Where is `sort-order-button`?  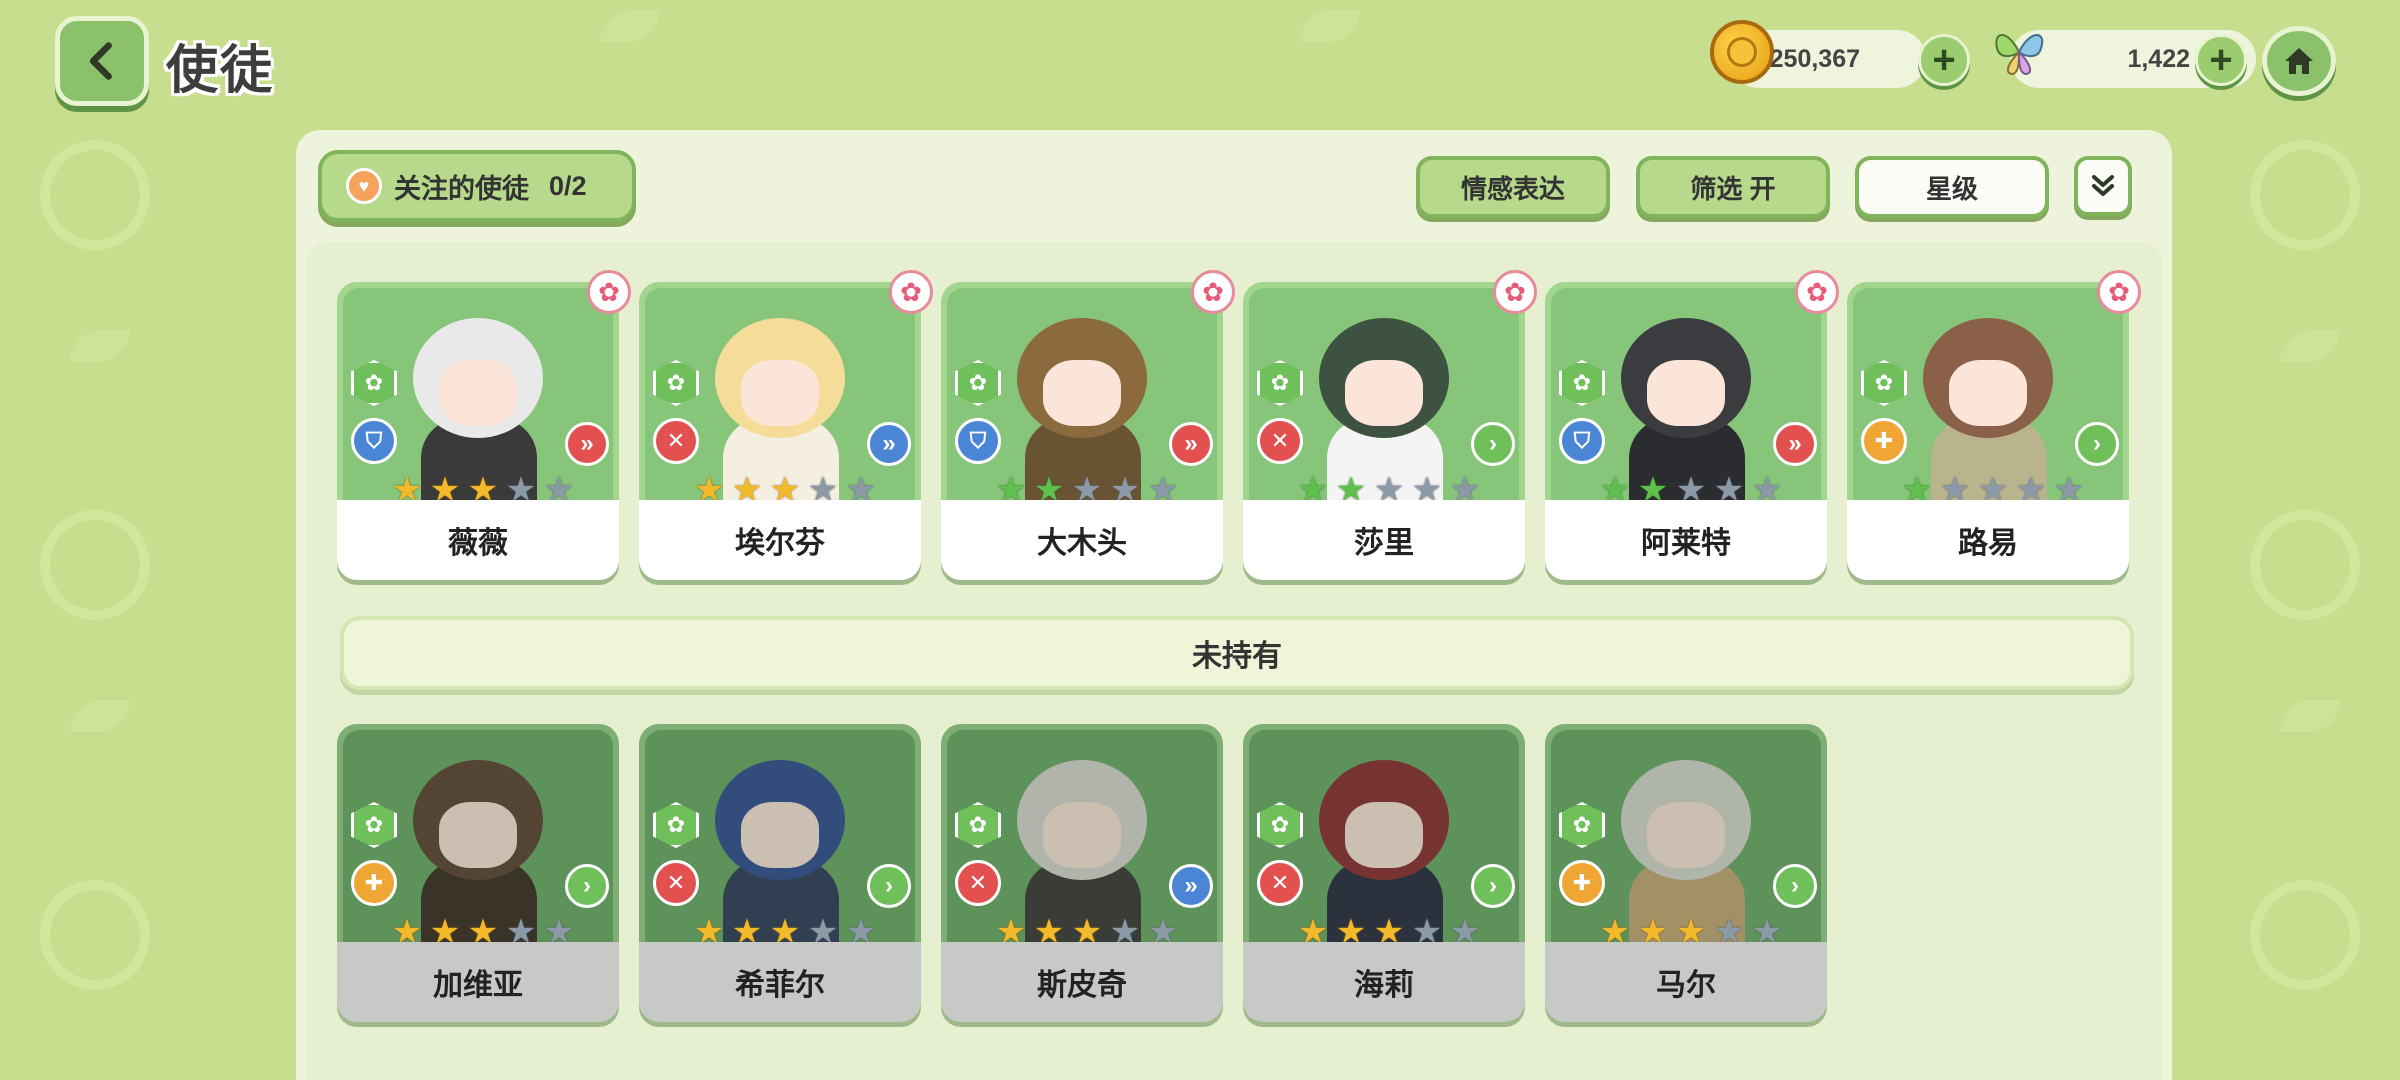
sort-order-button is located at coordinates (2103, 186).